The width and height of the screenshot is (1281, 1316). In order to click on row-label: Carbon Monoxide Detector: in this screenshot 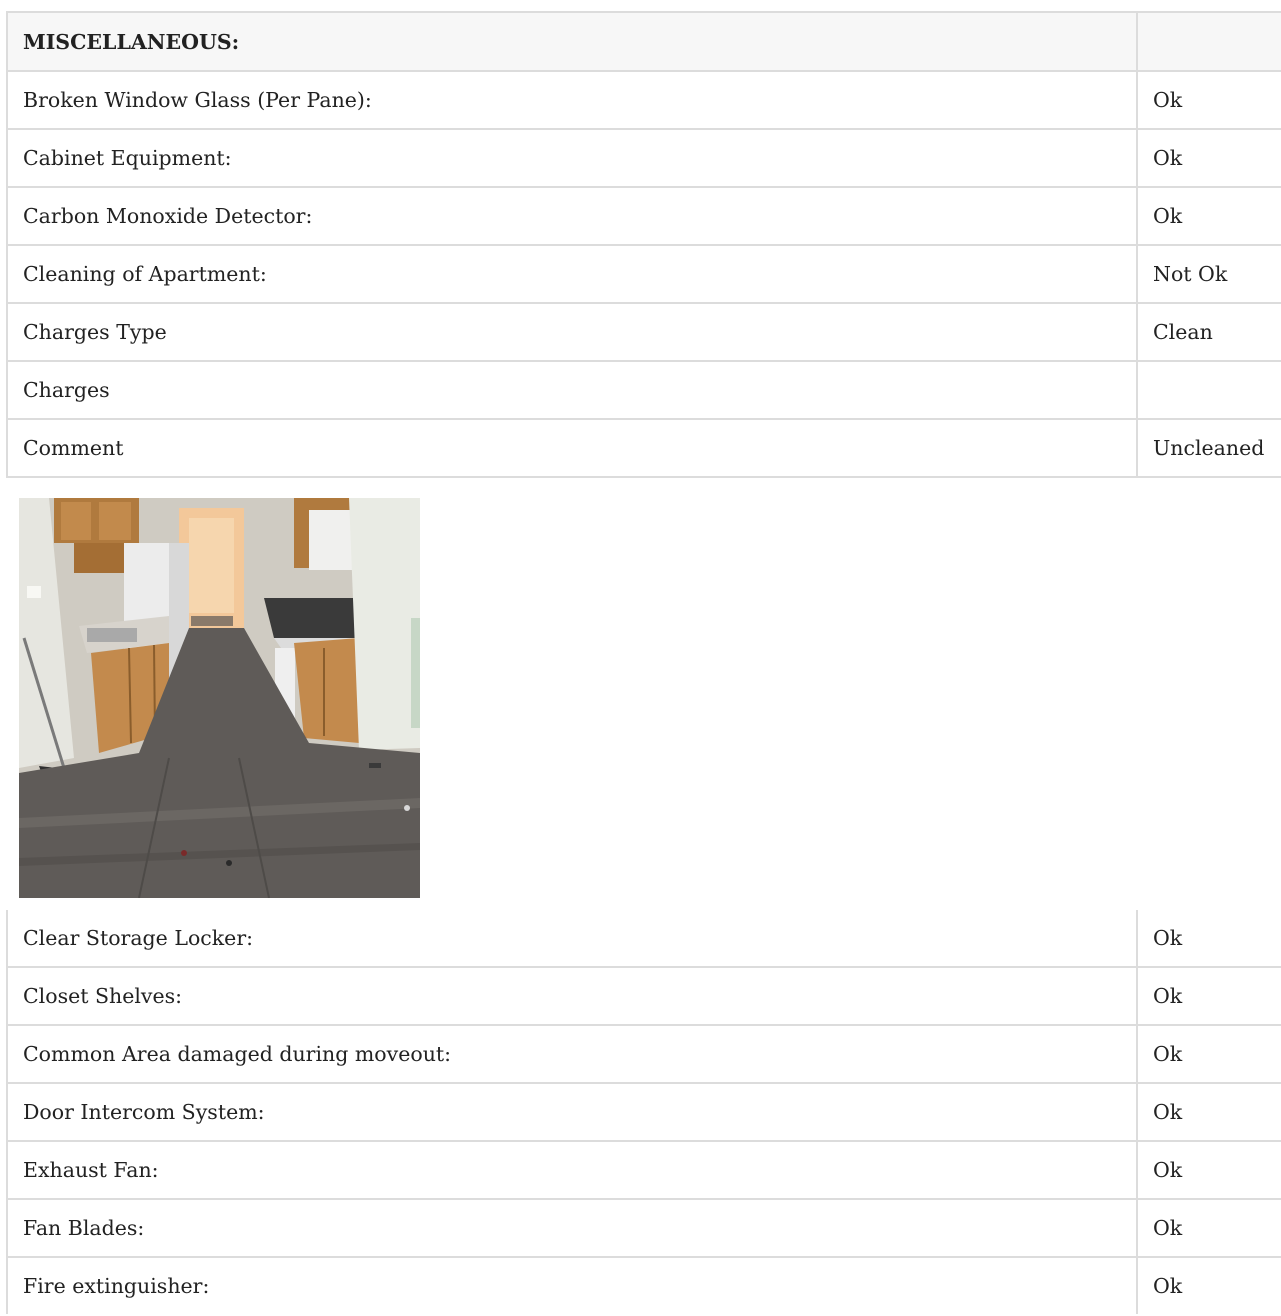, I will do `click(572, 216)`.